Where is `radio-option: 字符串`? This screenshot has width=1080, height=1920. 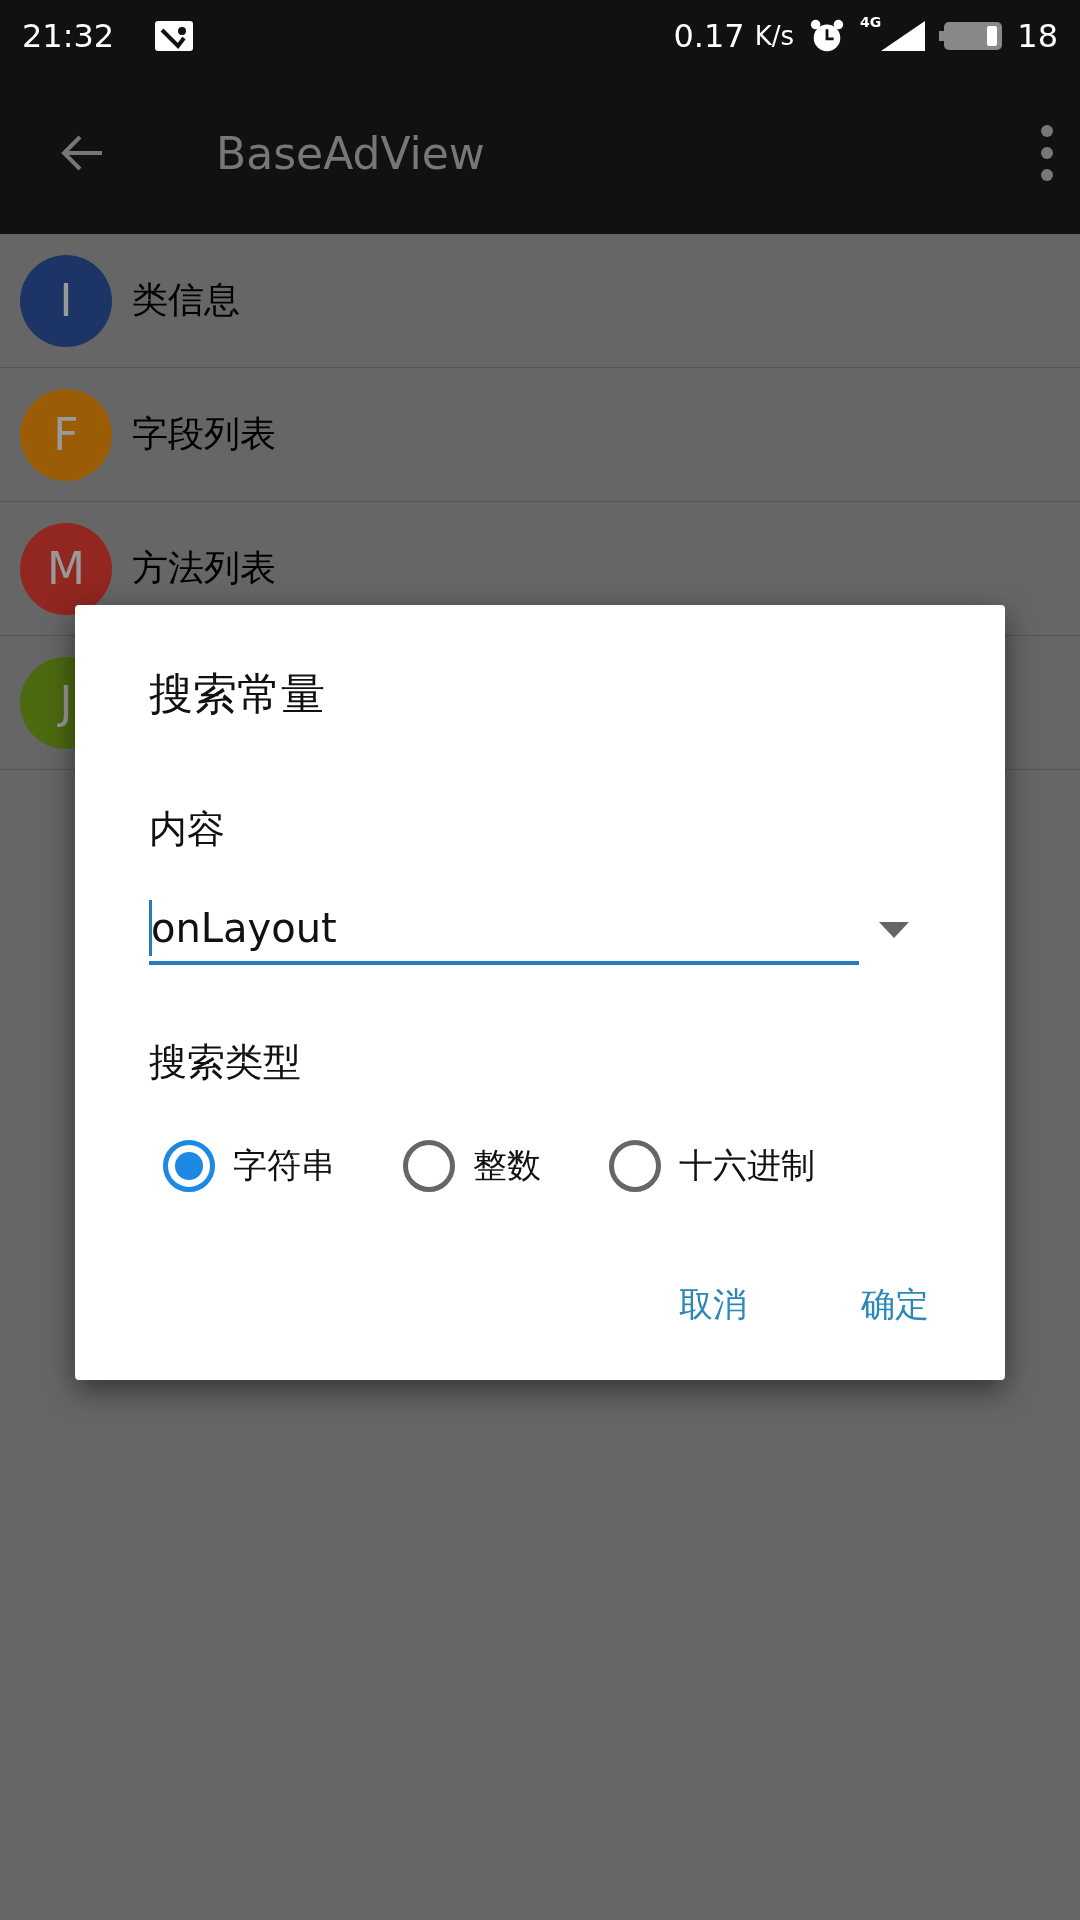
radio-option: 字符串 is located at coordinates (249, 1166).